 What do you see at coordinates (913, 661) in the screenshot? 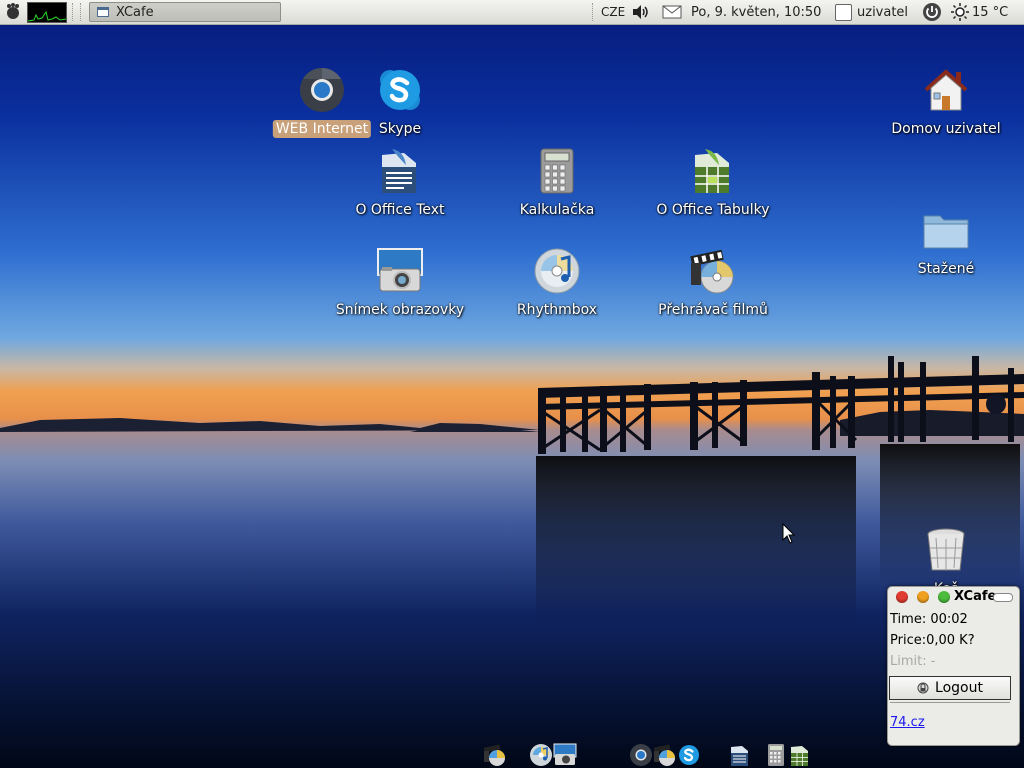
I see `xcafe-limit: Limit: -` at bounding box center [913, 661].